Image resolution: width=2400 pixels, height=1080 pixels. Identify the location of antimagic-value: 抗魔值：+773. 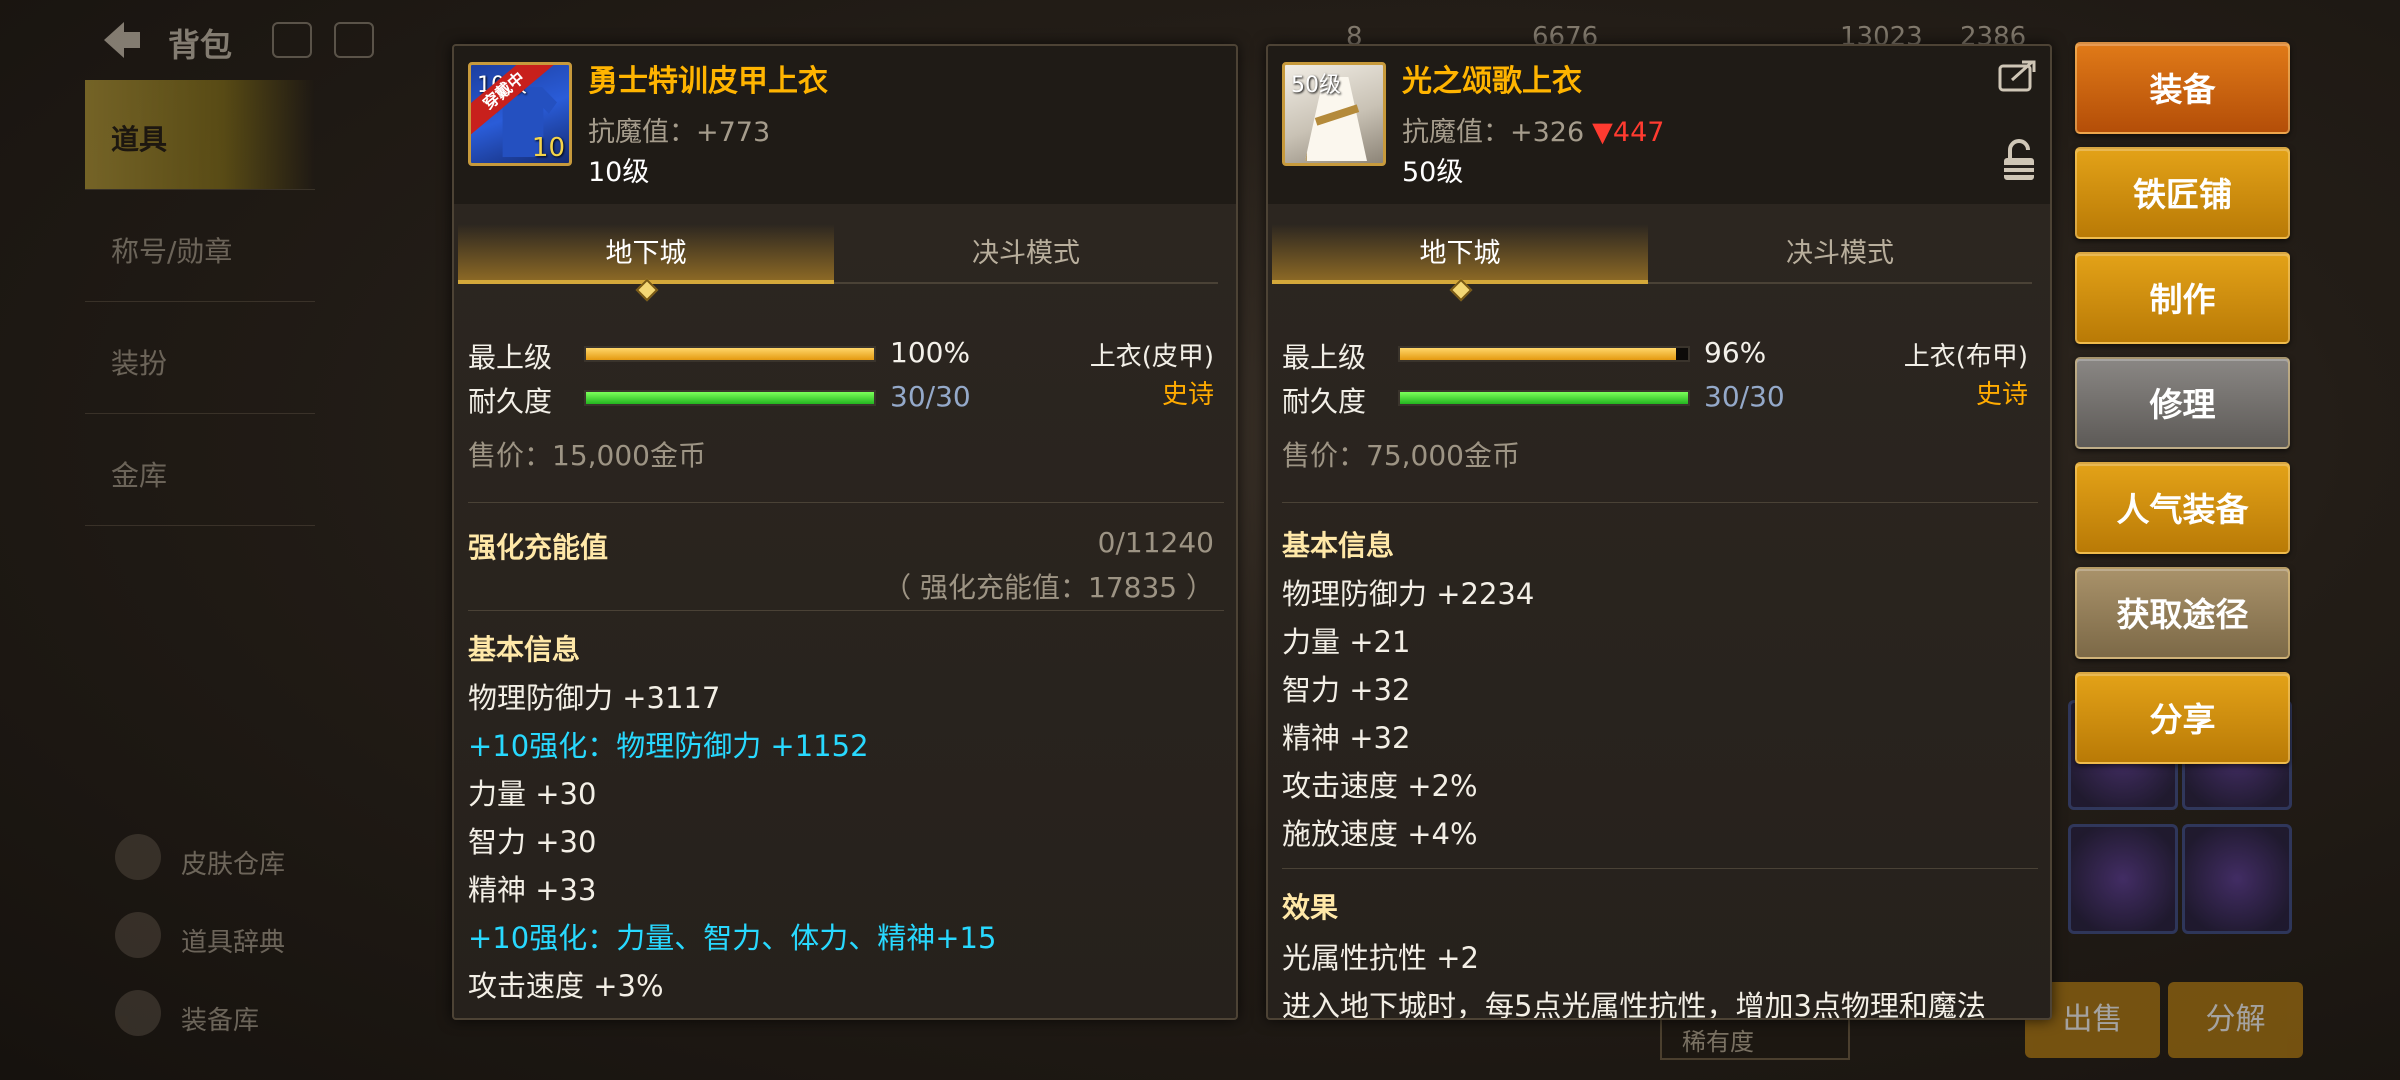
(679, 132).